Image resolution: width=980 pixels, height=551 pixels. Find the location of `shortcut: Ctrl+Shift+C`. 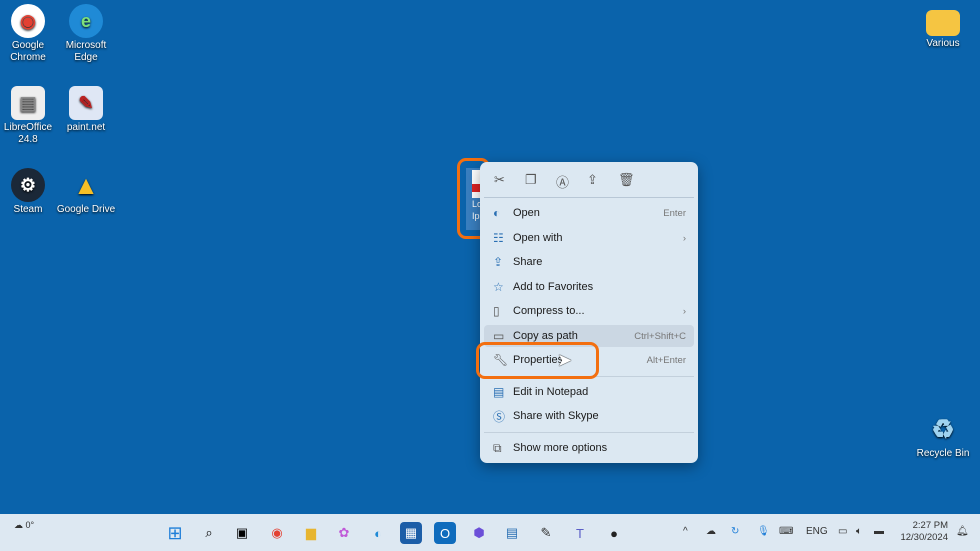

shortcut: Ctrl+Shift+C is located at coordinates (660, 336).